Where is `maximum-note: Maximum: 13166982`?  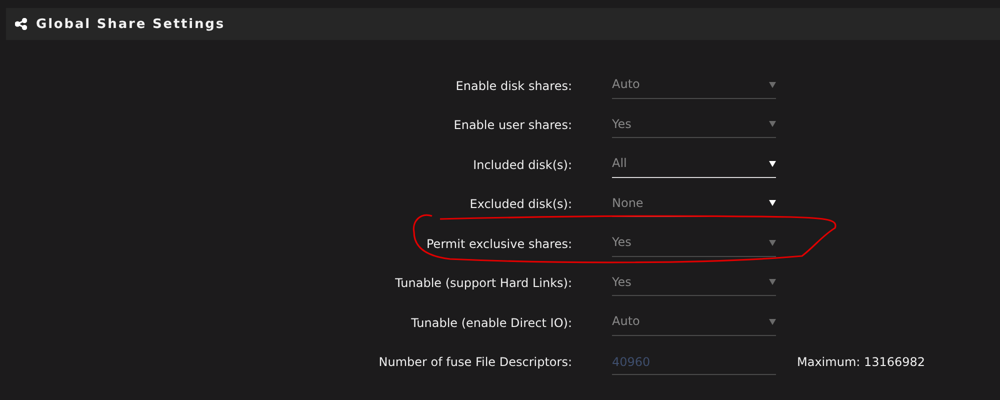
maximum-note: Maximum: 13166982 is located at coordinates (861, 362).